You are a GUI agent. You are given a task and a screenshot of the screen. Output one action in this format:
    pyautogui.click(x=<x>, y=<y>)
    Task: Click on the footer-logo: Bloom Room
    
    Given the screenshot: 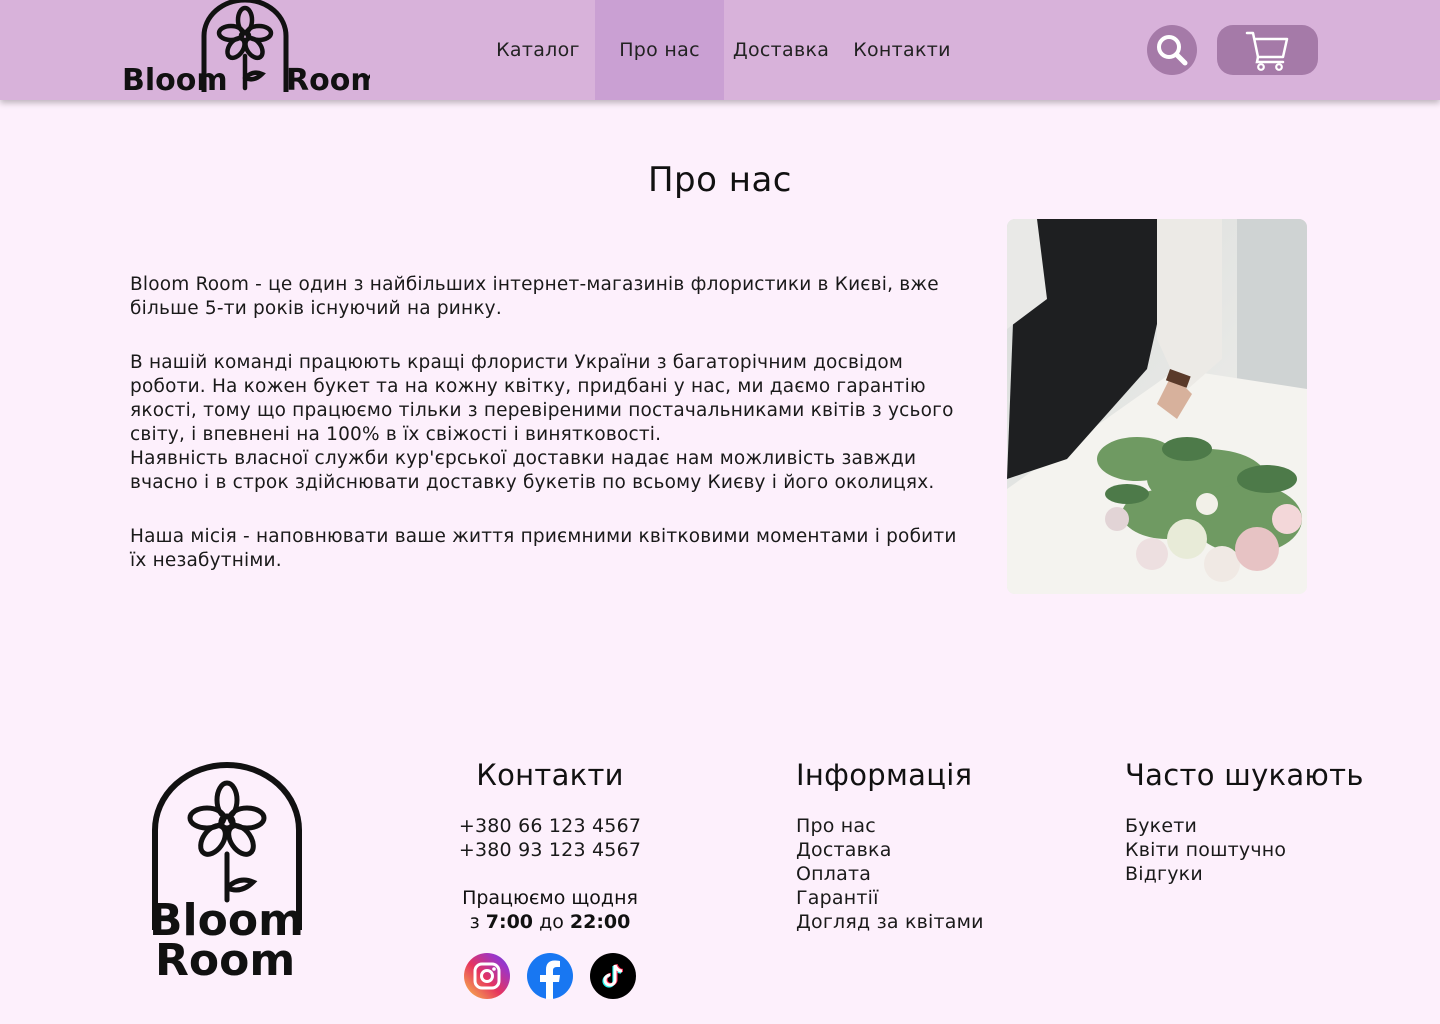 What is the action you would take?
    pyautogui.click(x=227, y=873)
    